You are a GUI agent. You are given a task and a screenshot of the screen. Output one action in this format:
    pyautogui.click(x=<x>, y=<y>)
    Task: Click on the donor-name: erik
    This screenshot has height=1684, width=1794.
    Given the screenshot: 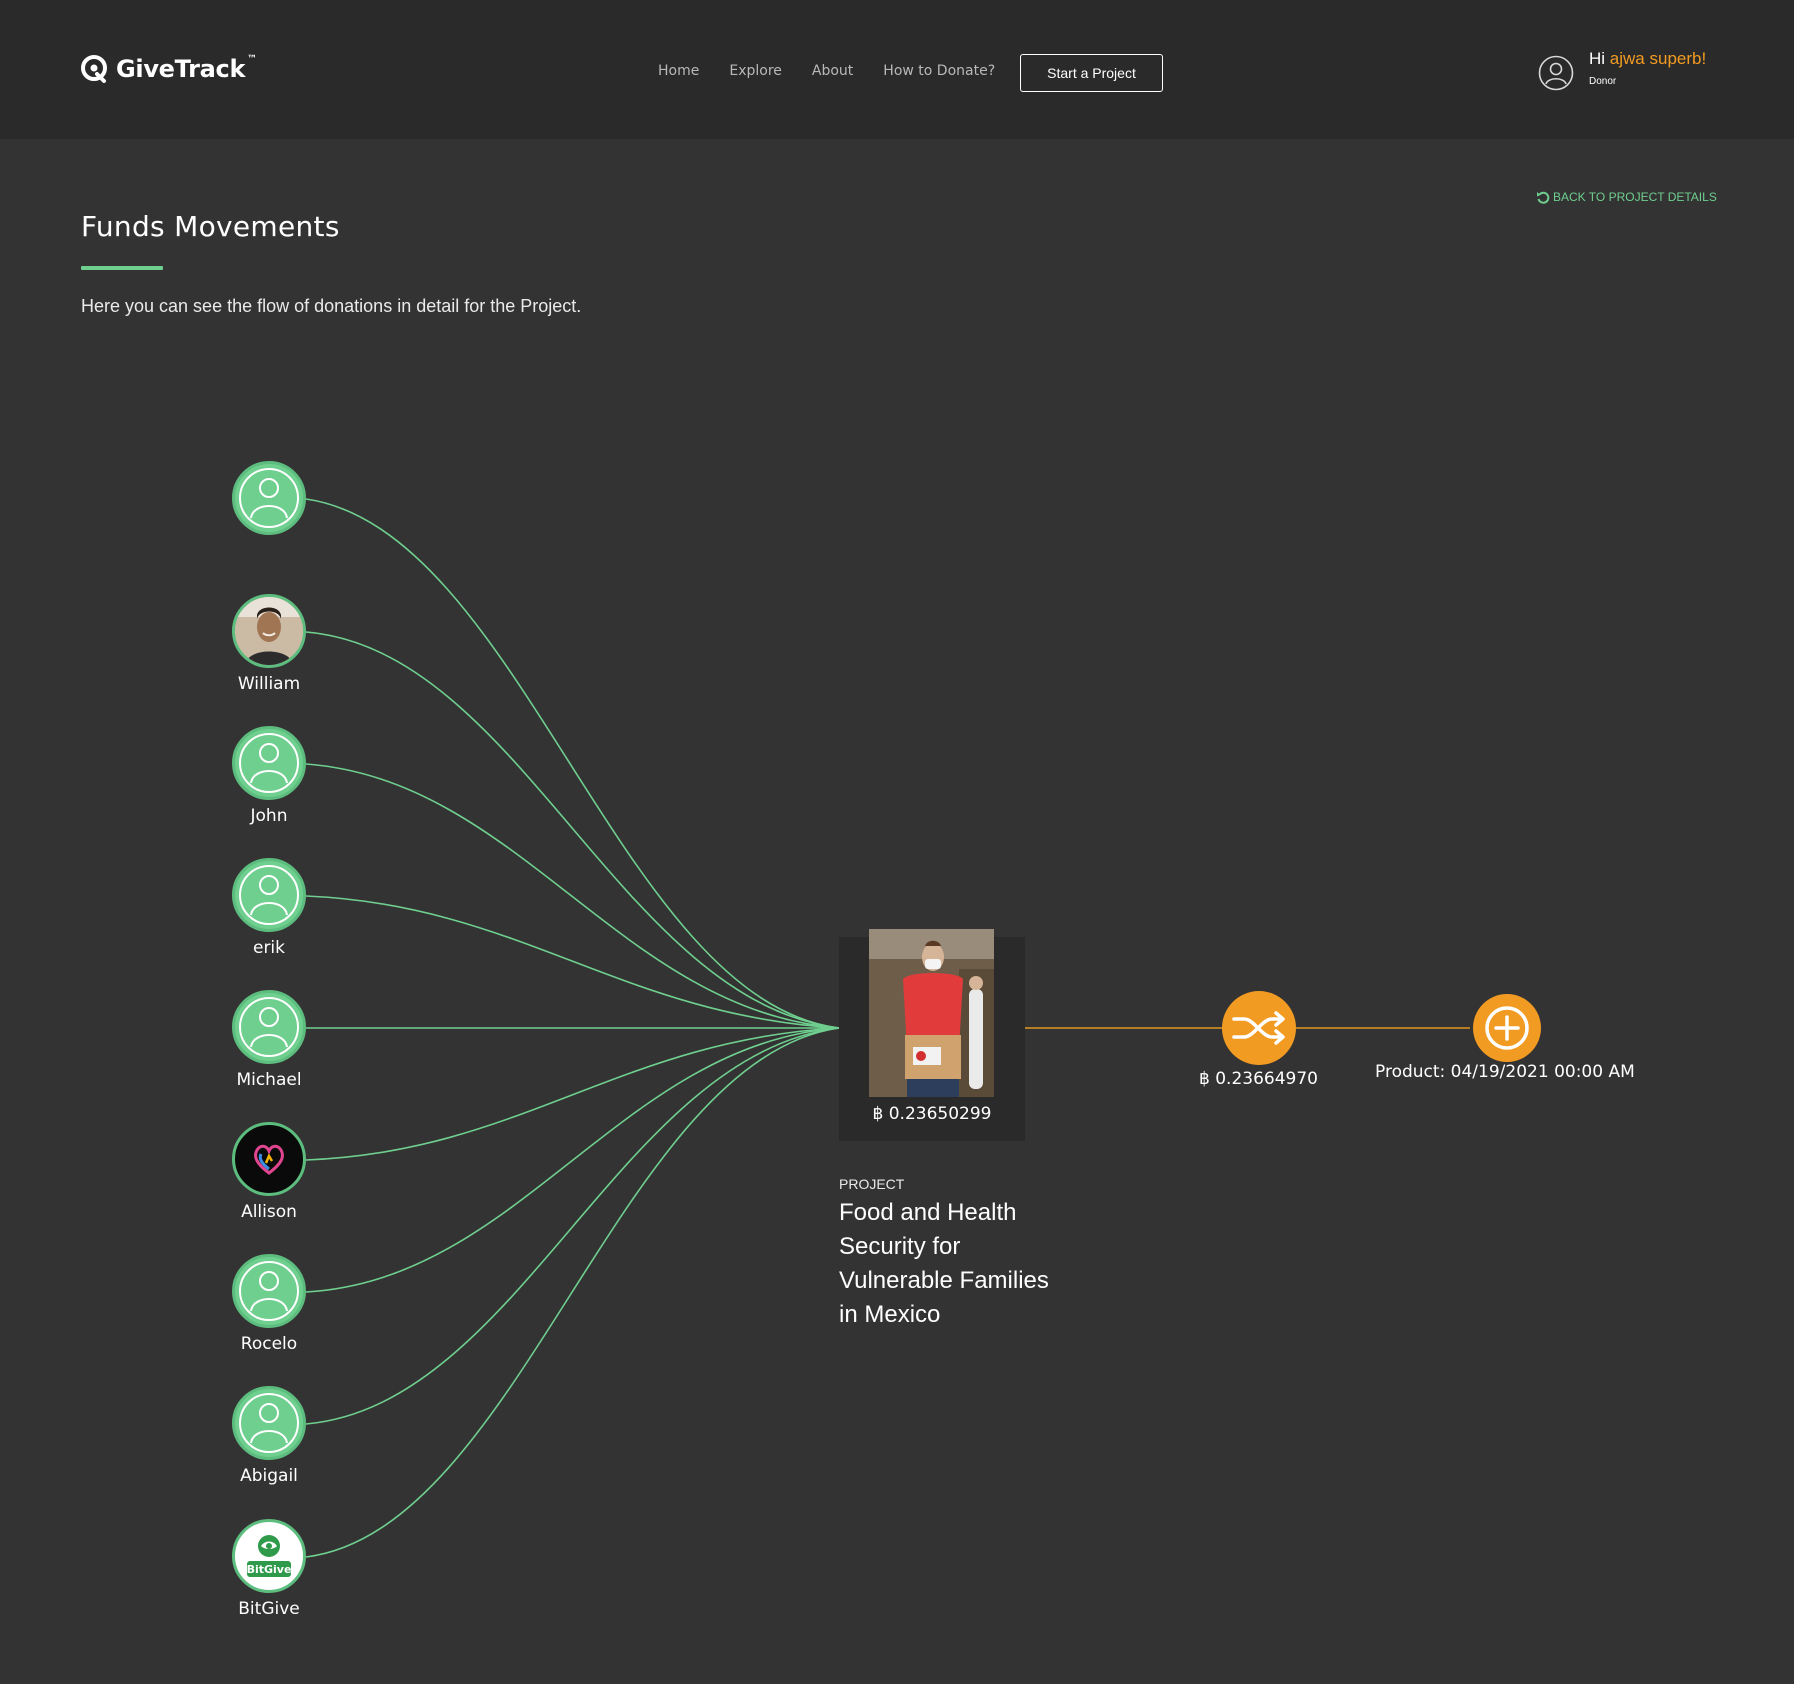 What is the action you would take?
    pyautogui.click(x=269, y=948)
    